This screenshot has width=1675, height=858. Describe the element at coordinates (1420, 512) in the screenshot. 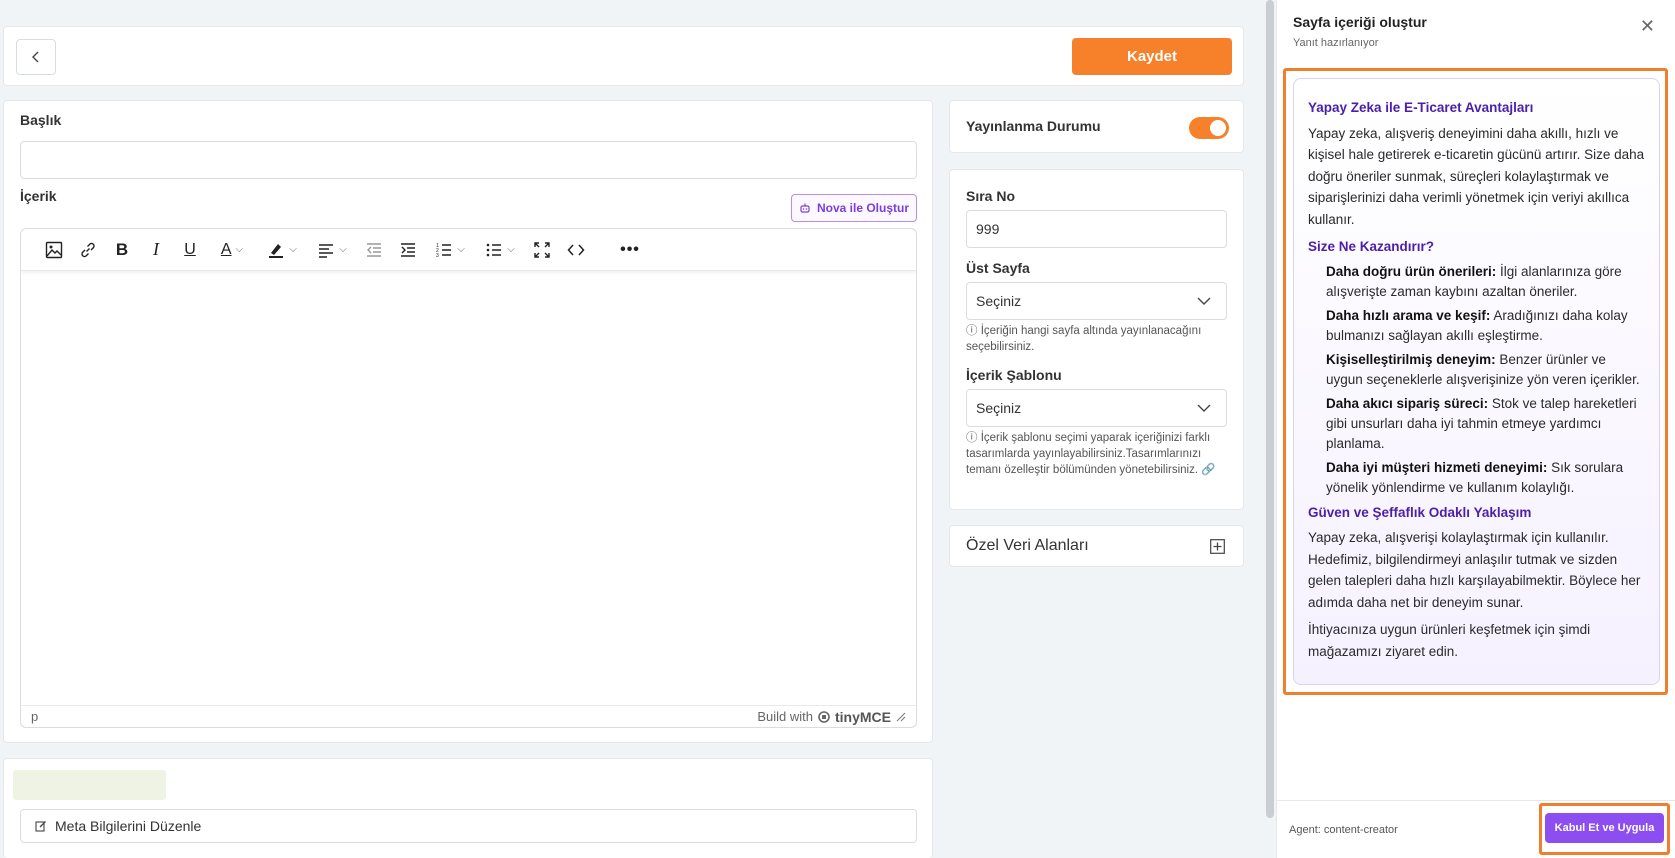

I see `ai-heading-3: Güven ve Şeffaflık Odaklı Yaklaşım` at that location.